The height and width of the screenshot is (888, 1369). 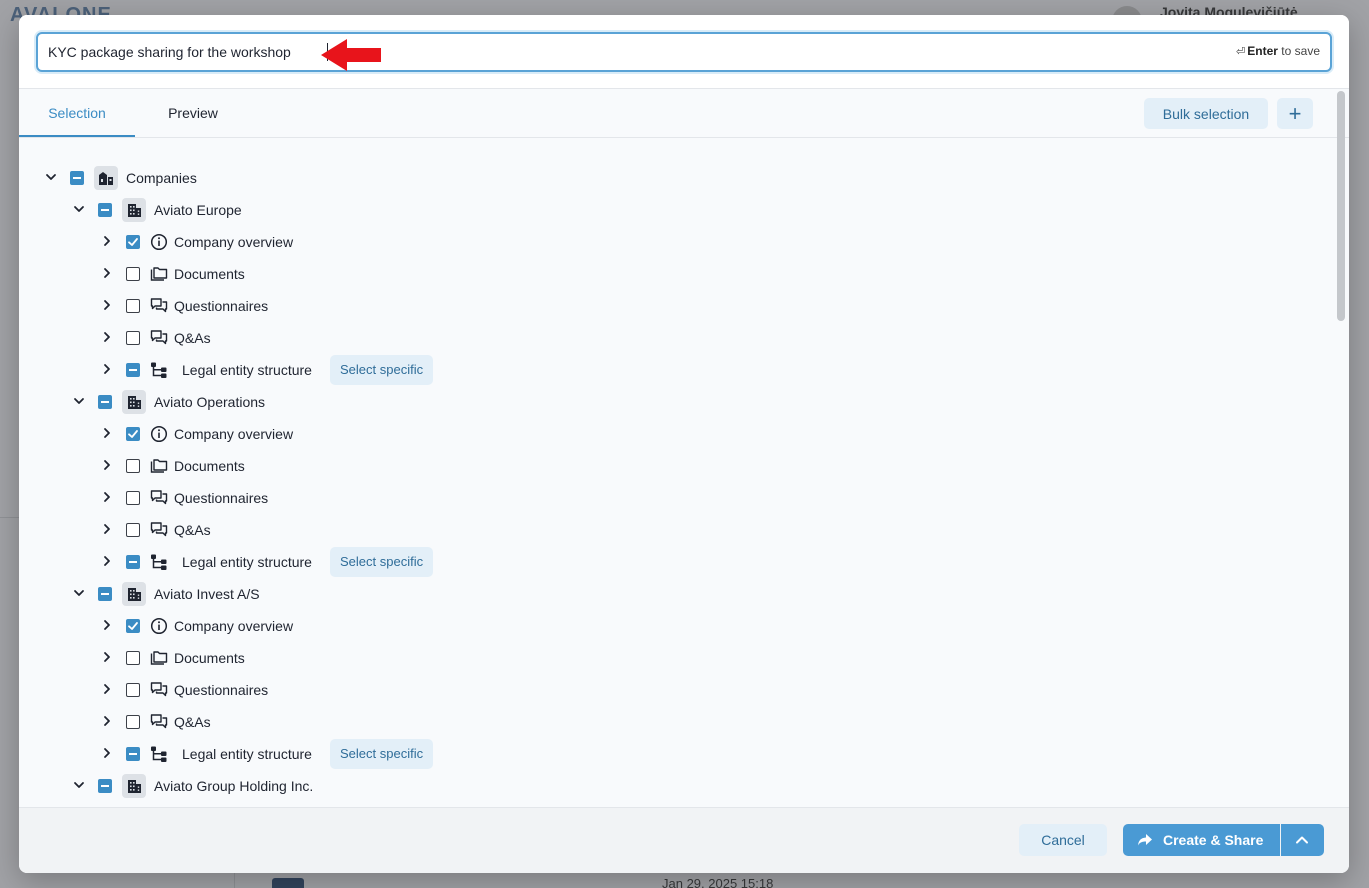 I want to click on title-bar: ⏎Enter to save, so click(x=684, y=52).